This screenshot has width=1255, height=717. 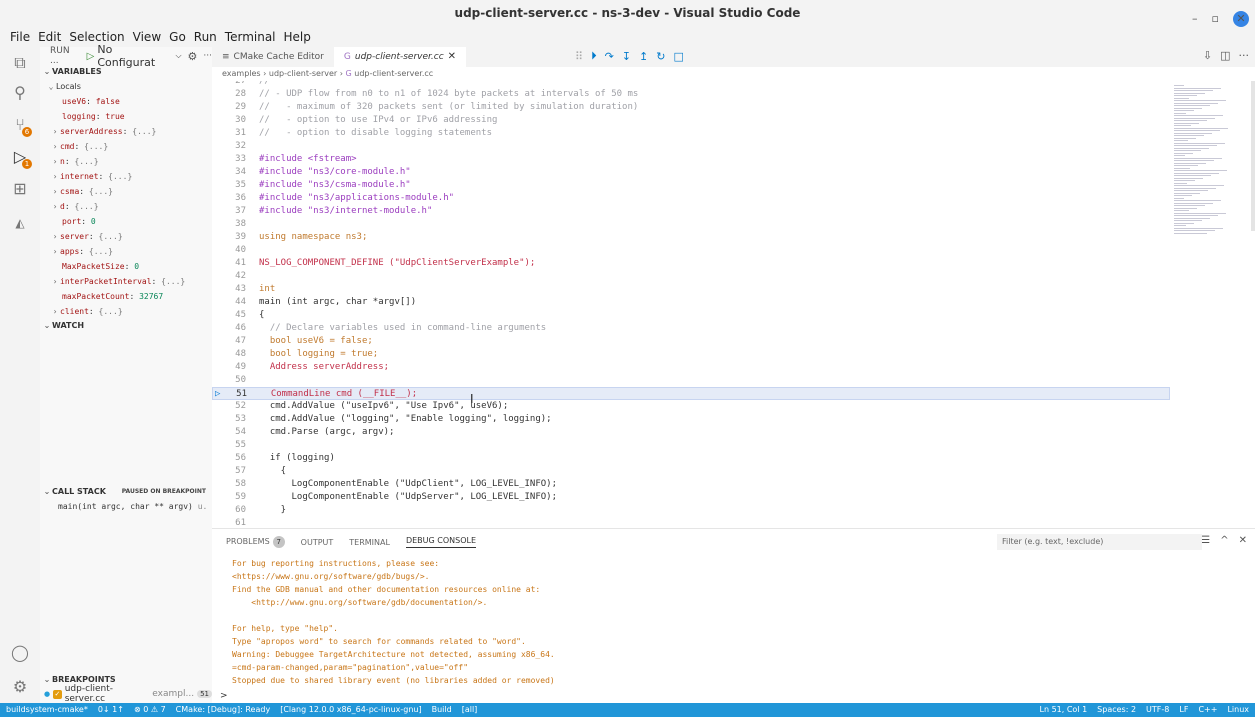 I want to click on account-icon: ◯, so click(x=20, y=653).